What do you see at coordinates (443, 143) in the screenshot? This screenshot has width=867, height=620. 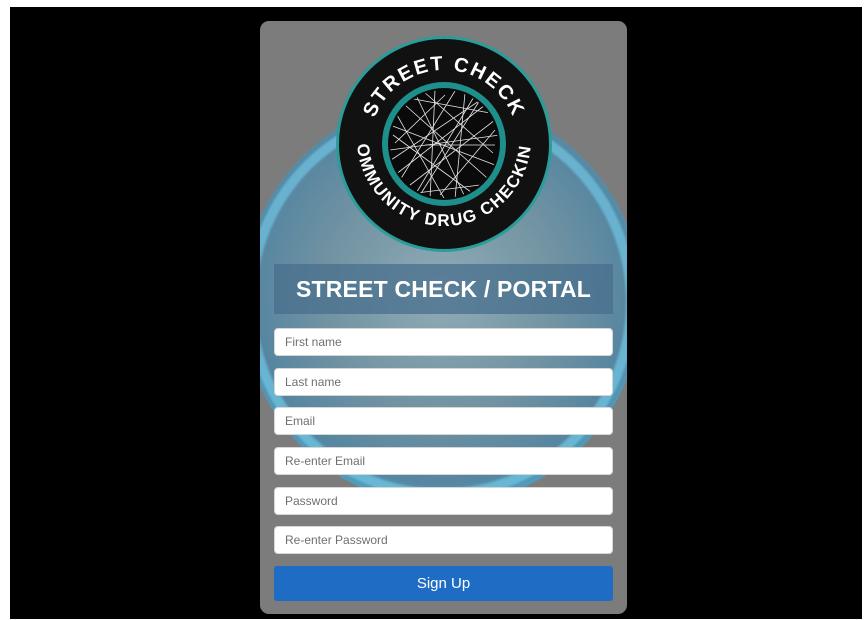 I see `street-check-logo: STREET CHECK COMMUNITY DRUG CHECKING` at bounding box center [443, 143].